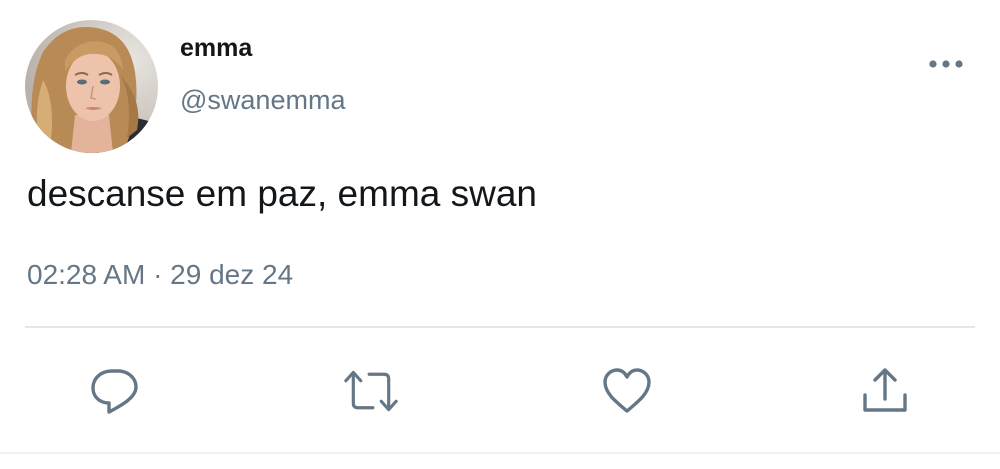 The image size is (1000, 469). I want to click on share-button, so click(885, 391).